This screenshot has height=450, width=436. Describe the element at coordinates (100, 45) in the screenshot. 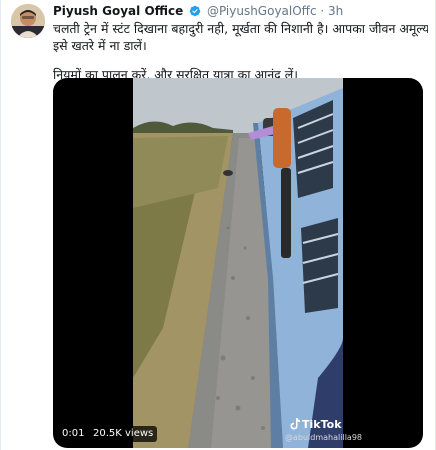

I see `tweet-text-line: इसे खतरे में ना डालें।` at that location.